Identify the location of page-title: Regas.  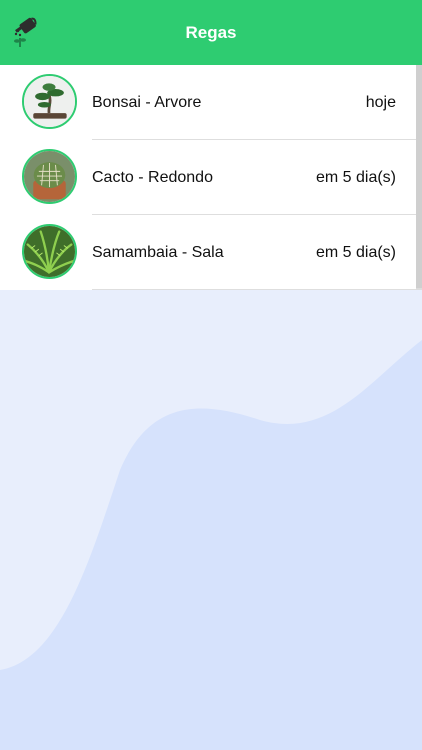
(211, 32).